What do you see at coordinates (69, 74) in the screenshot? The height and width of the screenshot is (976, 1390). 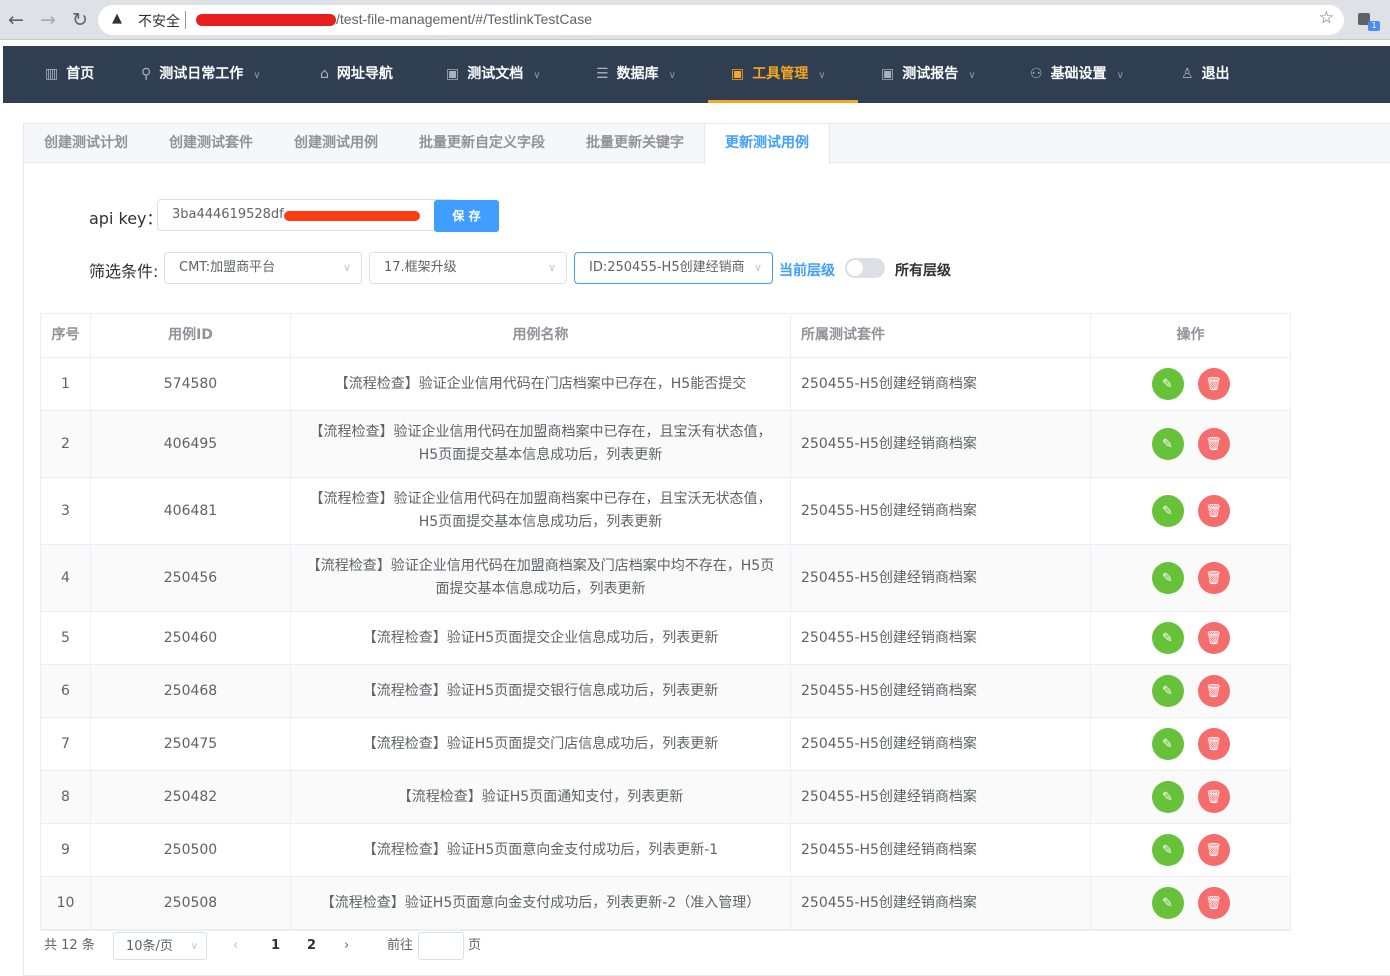 I see `nav-item-home: ▥ 首页` at bounding box center [69, 74].